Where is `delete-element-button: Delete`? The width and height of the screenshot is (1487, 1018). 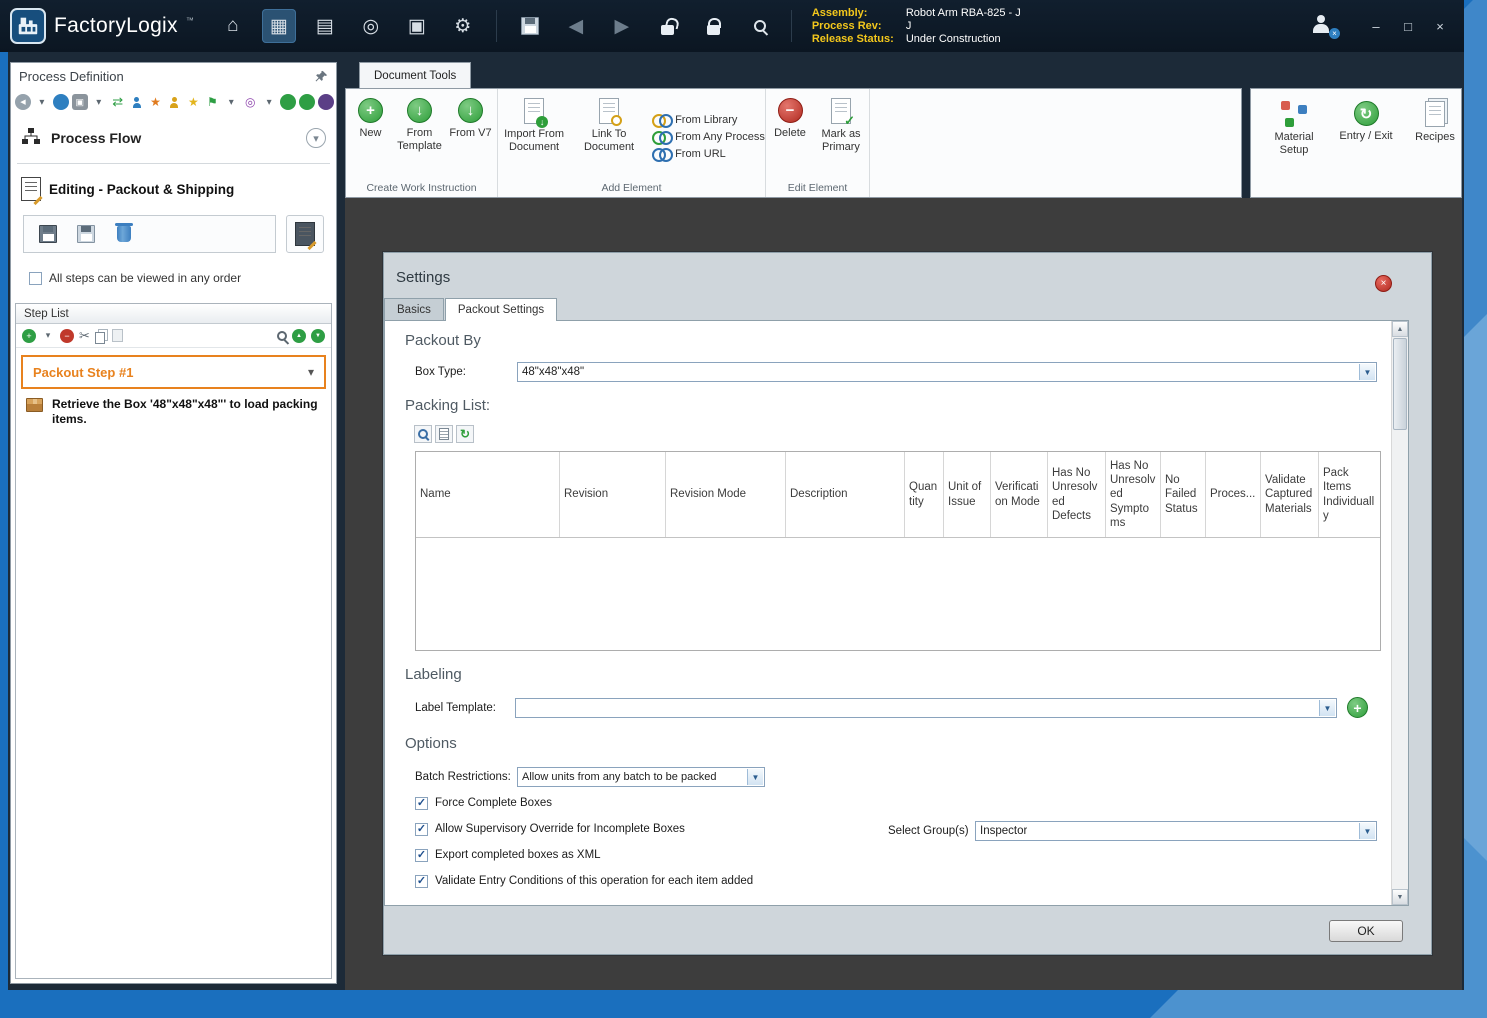 delete-element-button: Delete is located at coordinates (790, 136).